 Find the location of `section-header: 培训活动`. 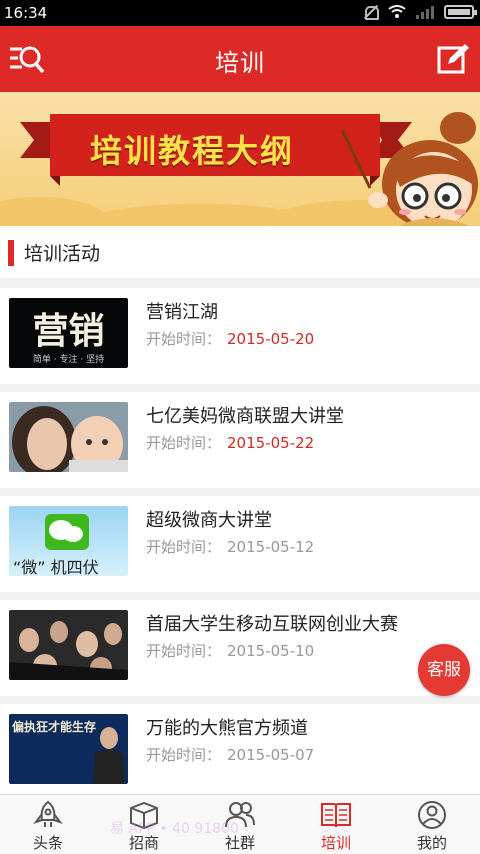

section-header: 培训活动 is located at coordinates (240, 252).